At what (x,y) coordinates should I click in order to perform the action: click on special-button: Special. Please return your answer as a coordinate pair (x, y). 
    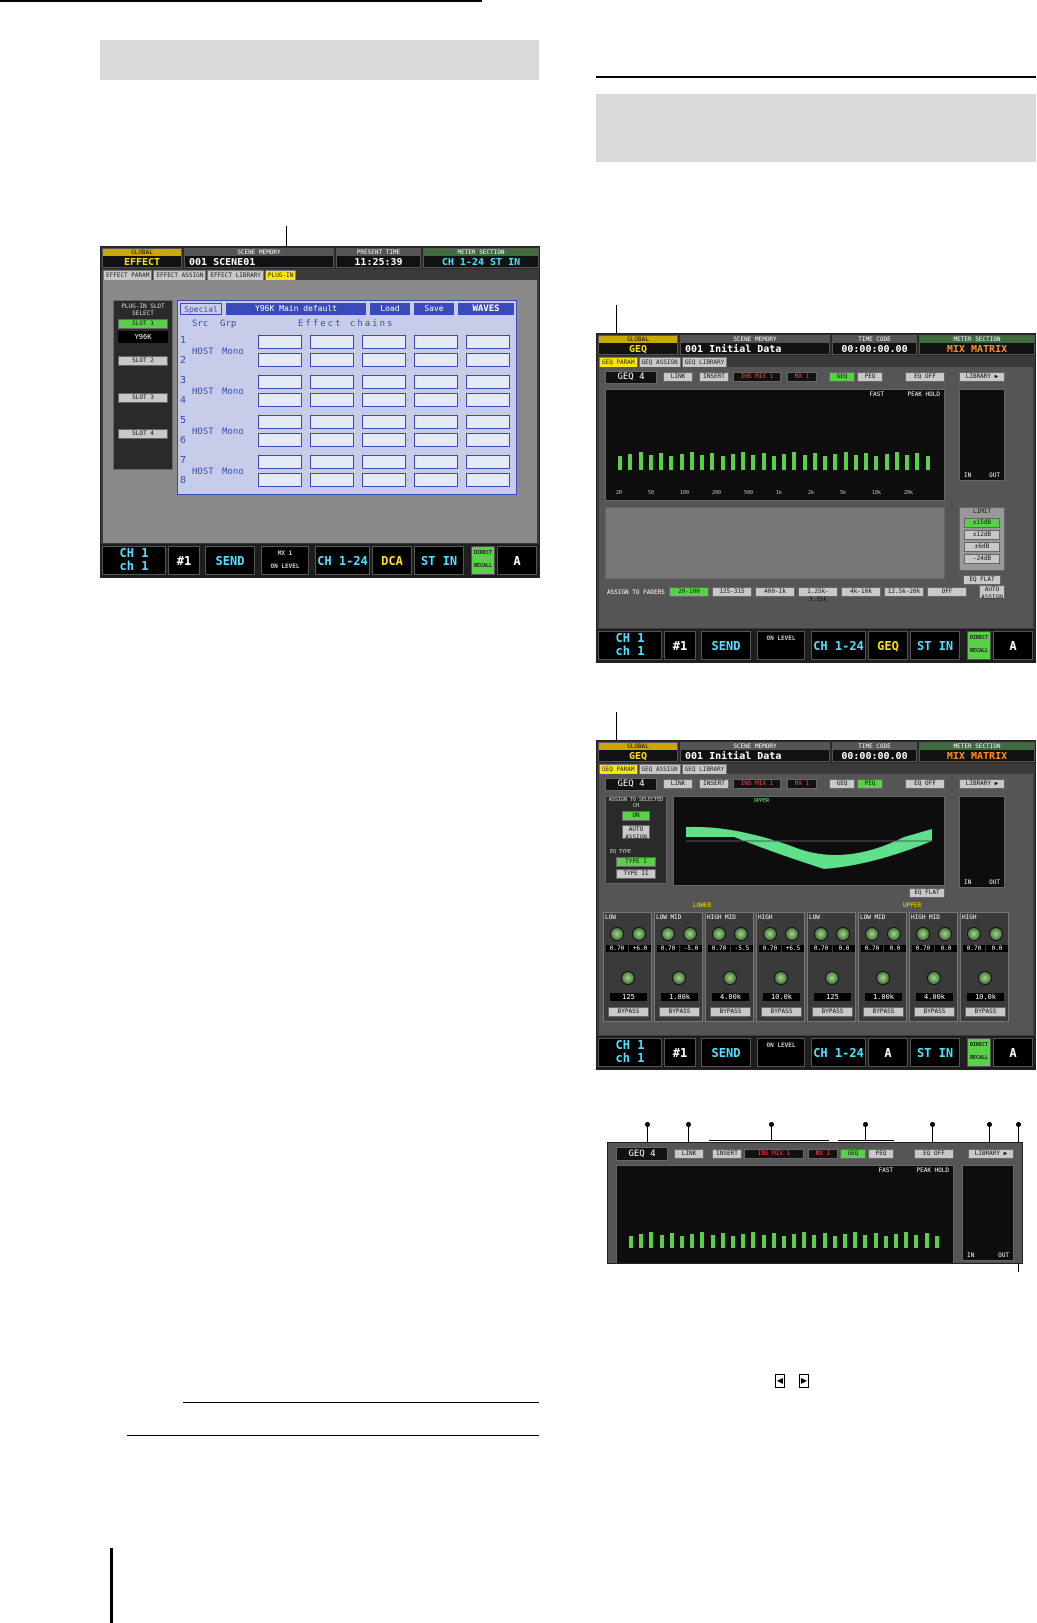
    Looking at the image, I should click on (201, 309).